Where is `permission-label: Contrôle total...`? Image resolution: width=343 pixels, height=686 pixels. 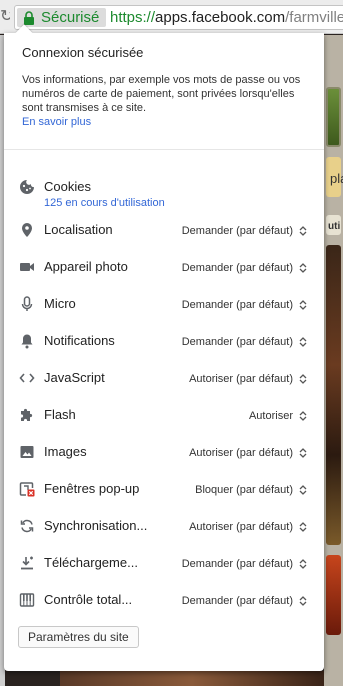
permission-label: Contrôle total... is located at coordinates (88, 599).